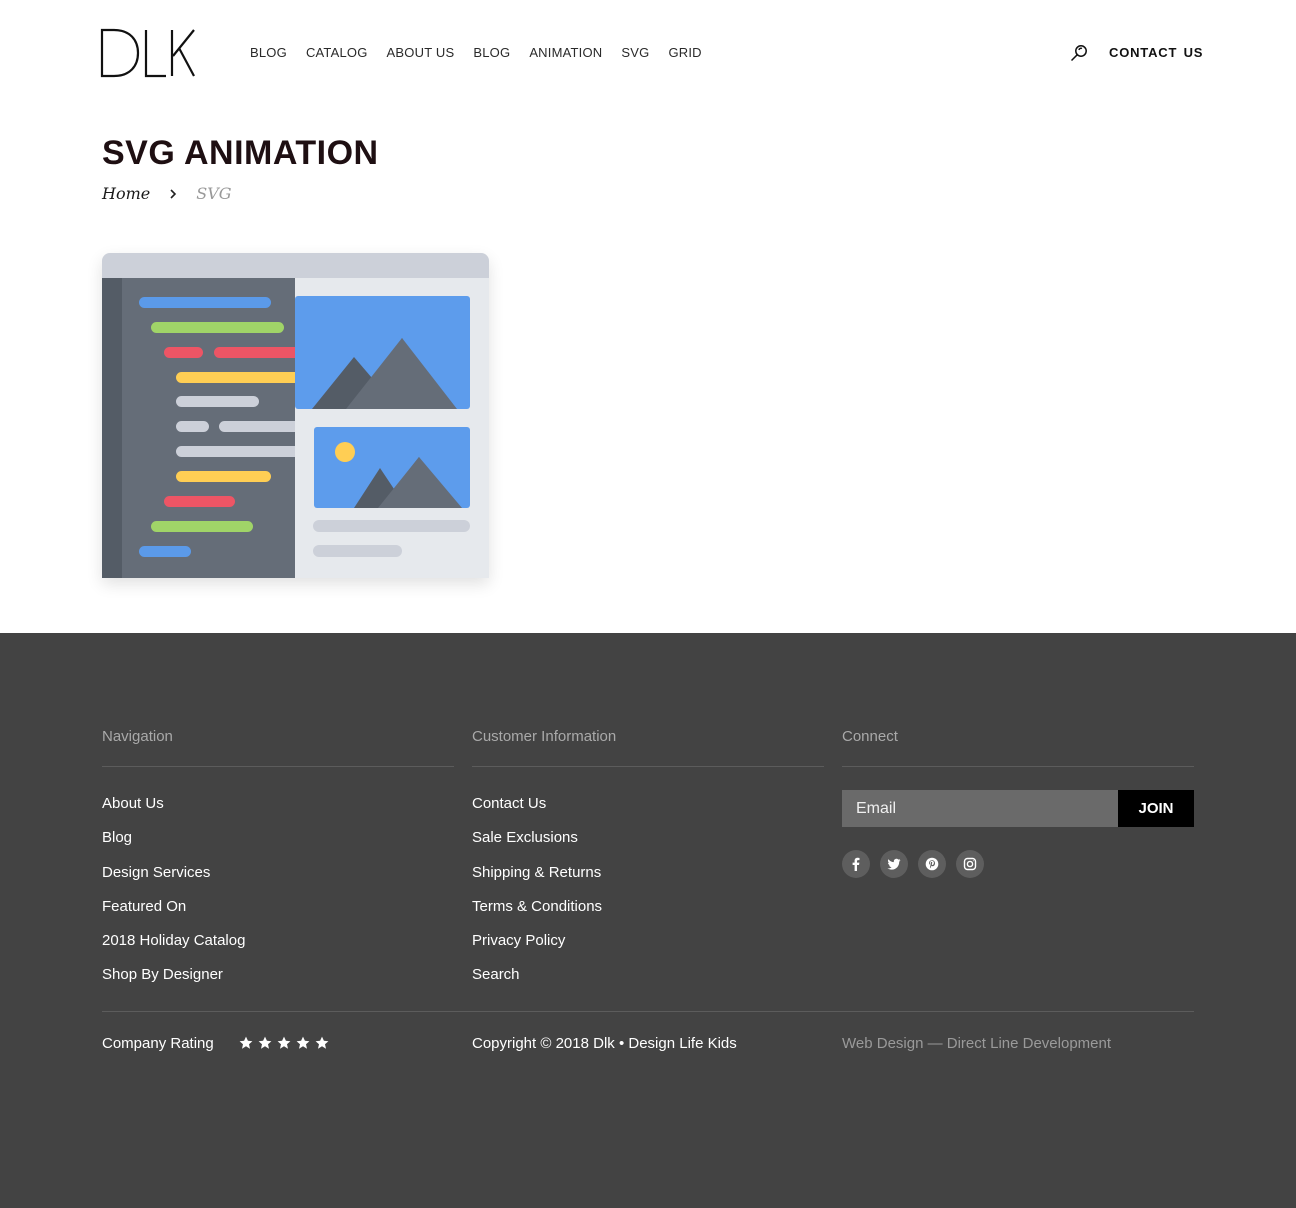  I want to click on footer-connect-column: Connect JOIN, so click(1018, 802).